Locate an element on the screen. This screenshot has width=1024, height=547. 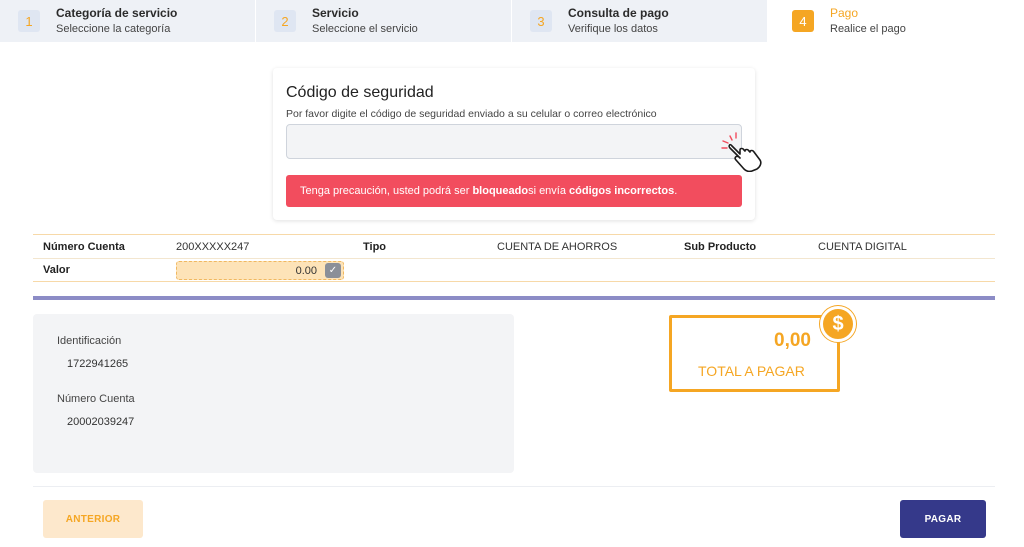
step-title: Pago is located at coordinates (844, 12).